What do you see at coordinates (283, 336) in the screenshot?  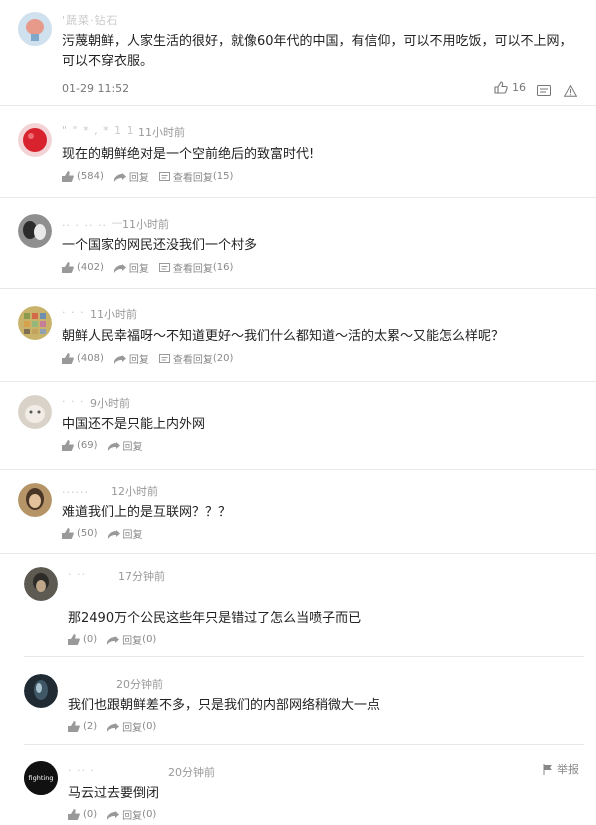 I see `comment-text: 朝鲜人民幸福呀～不知道更好～我们什么都知道～活的太累～又能怎么样呢？` at bounding box center [283, 336].